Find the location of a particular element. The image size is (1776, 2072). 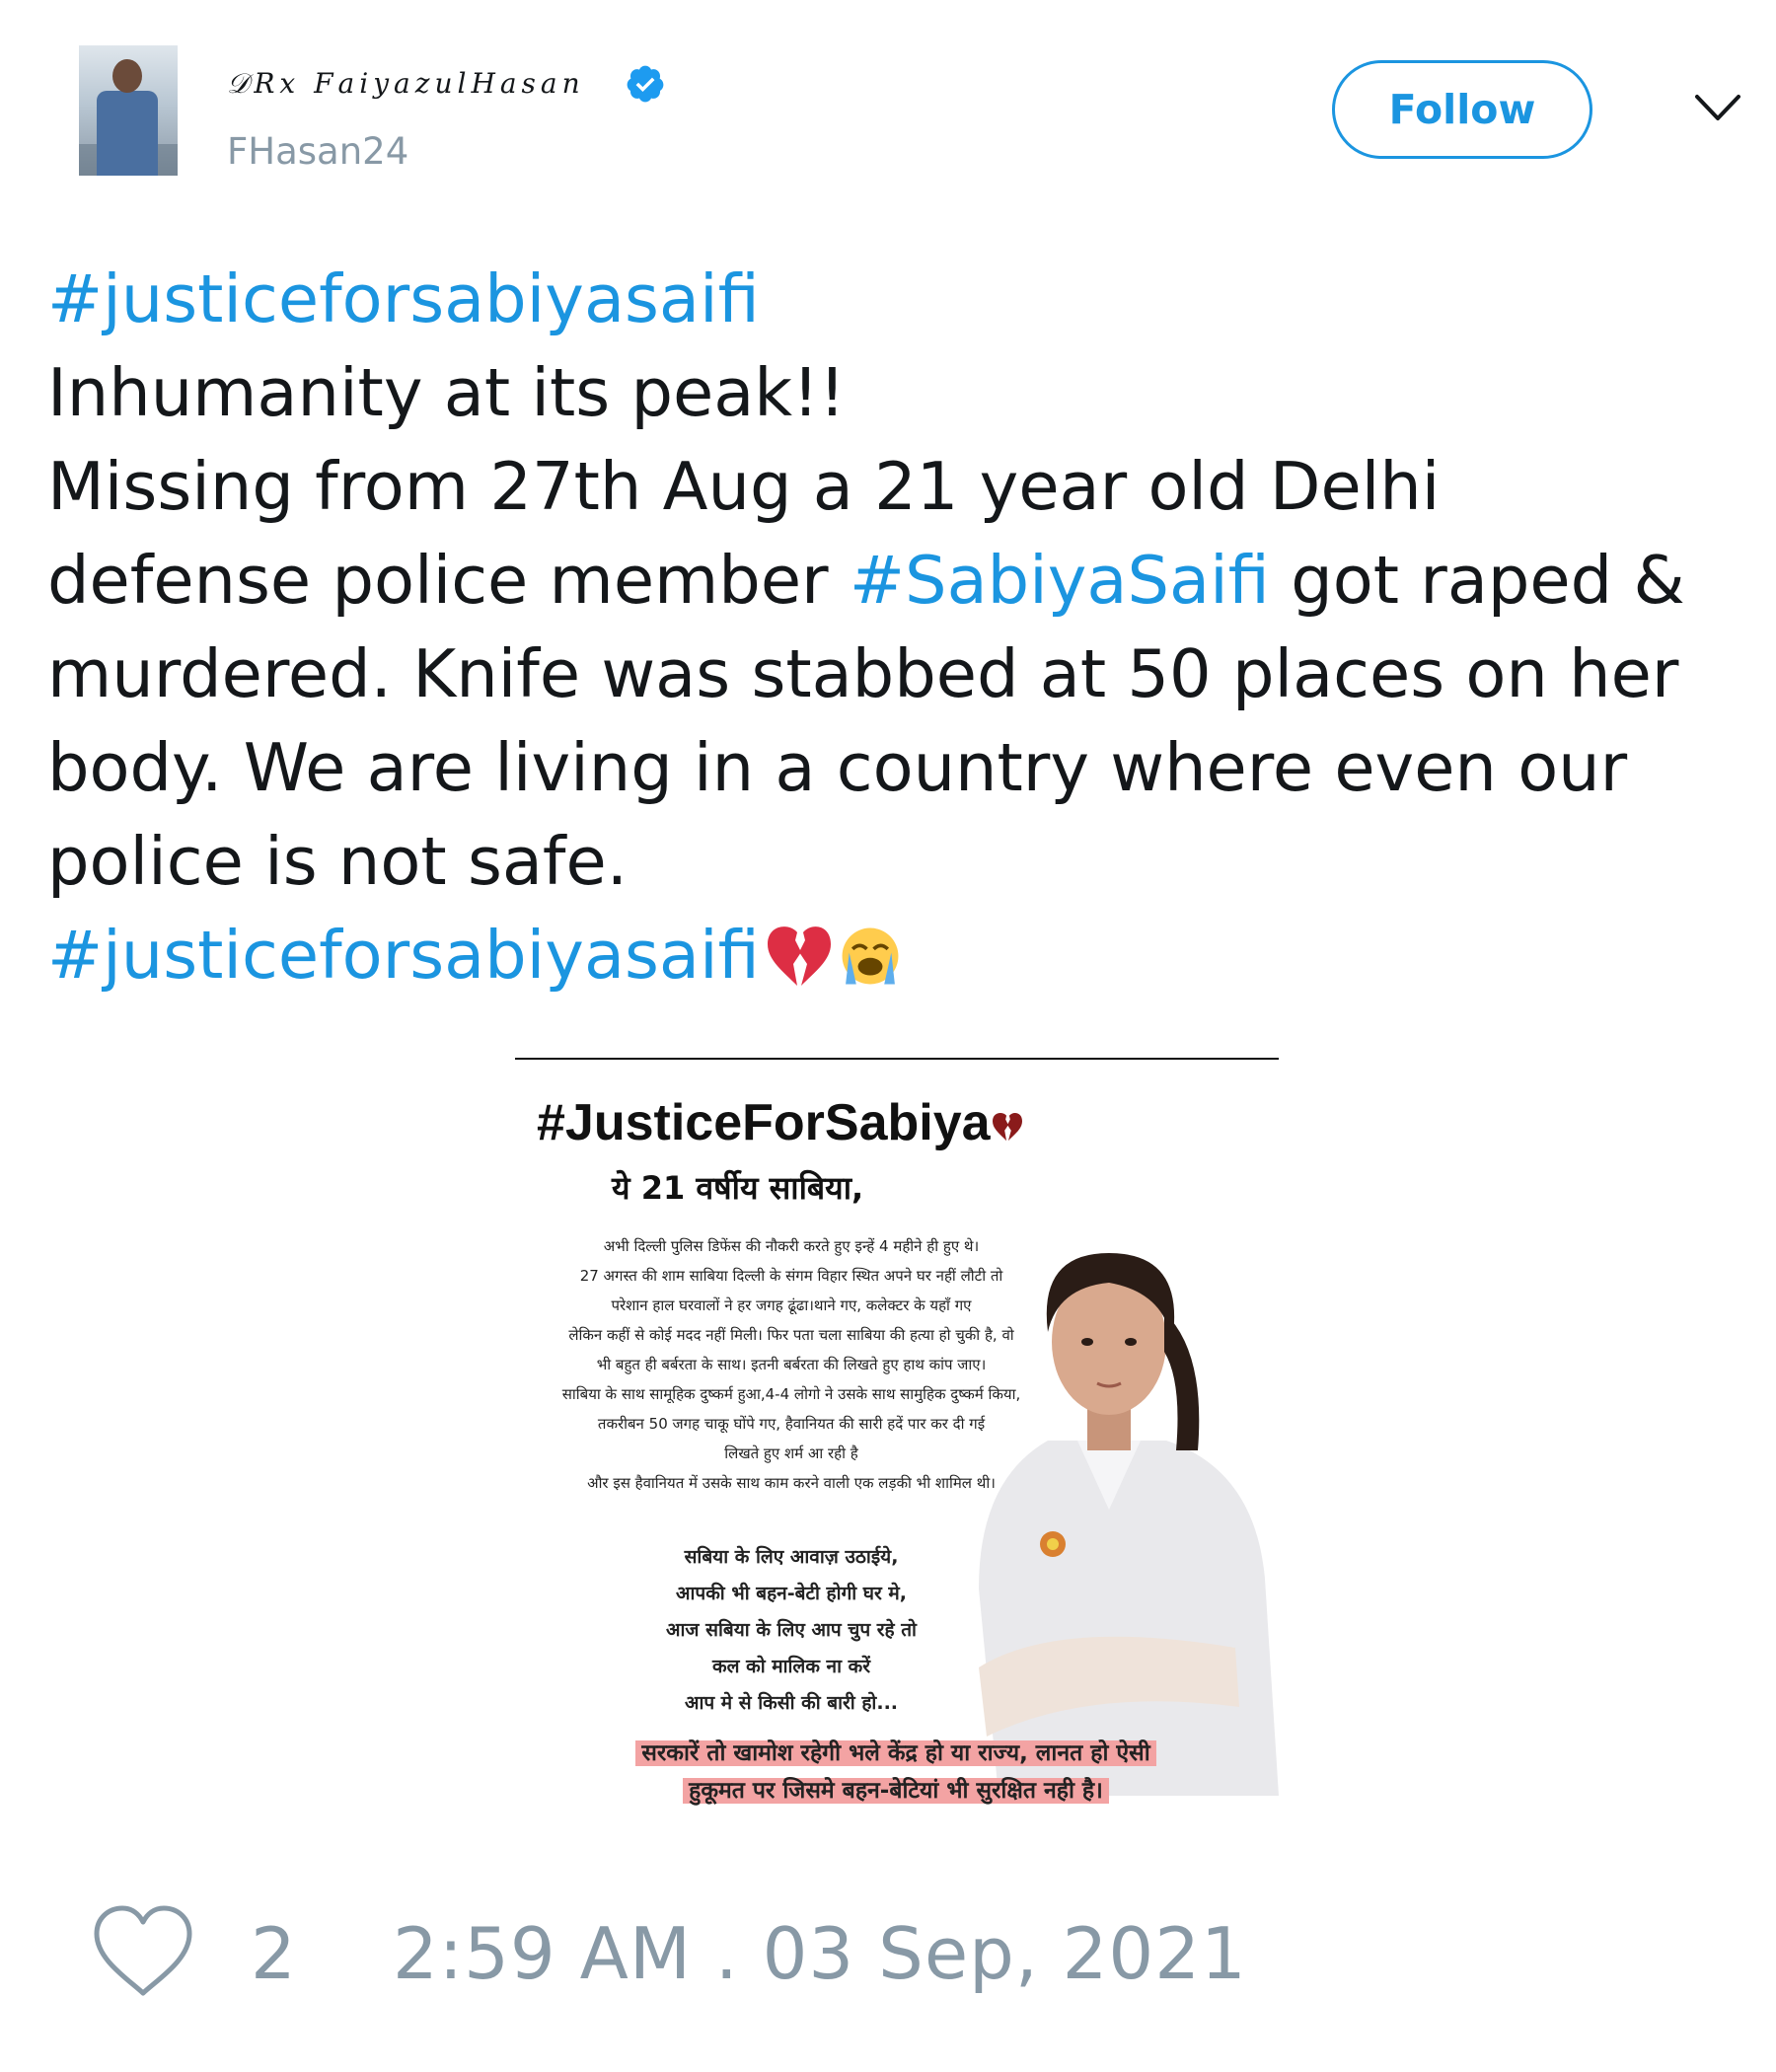

author-handle: FHasan24 is located at coordinates (318, 152).